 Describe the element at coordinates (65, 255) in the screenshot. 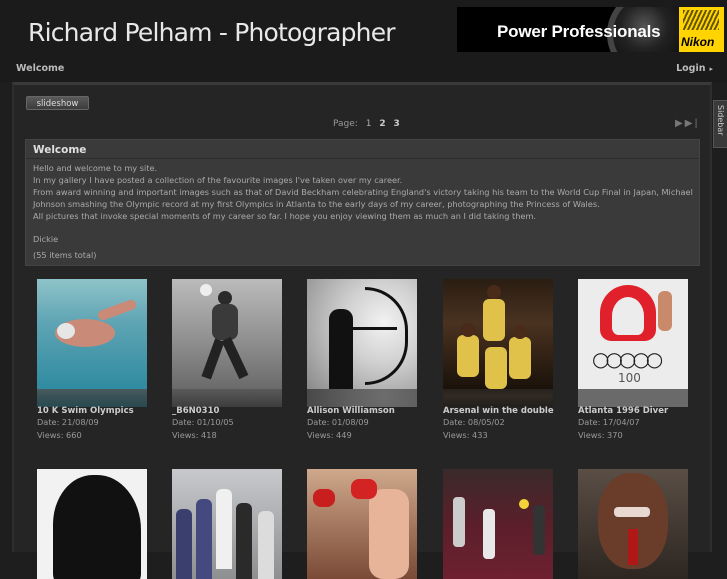

I see `item-count: (55 items total)` at that location.